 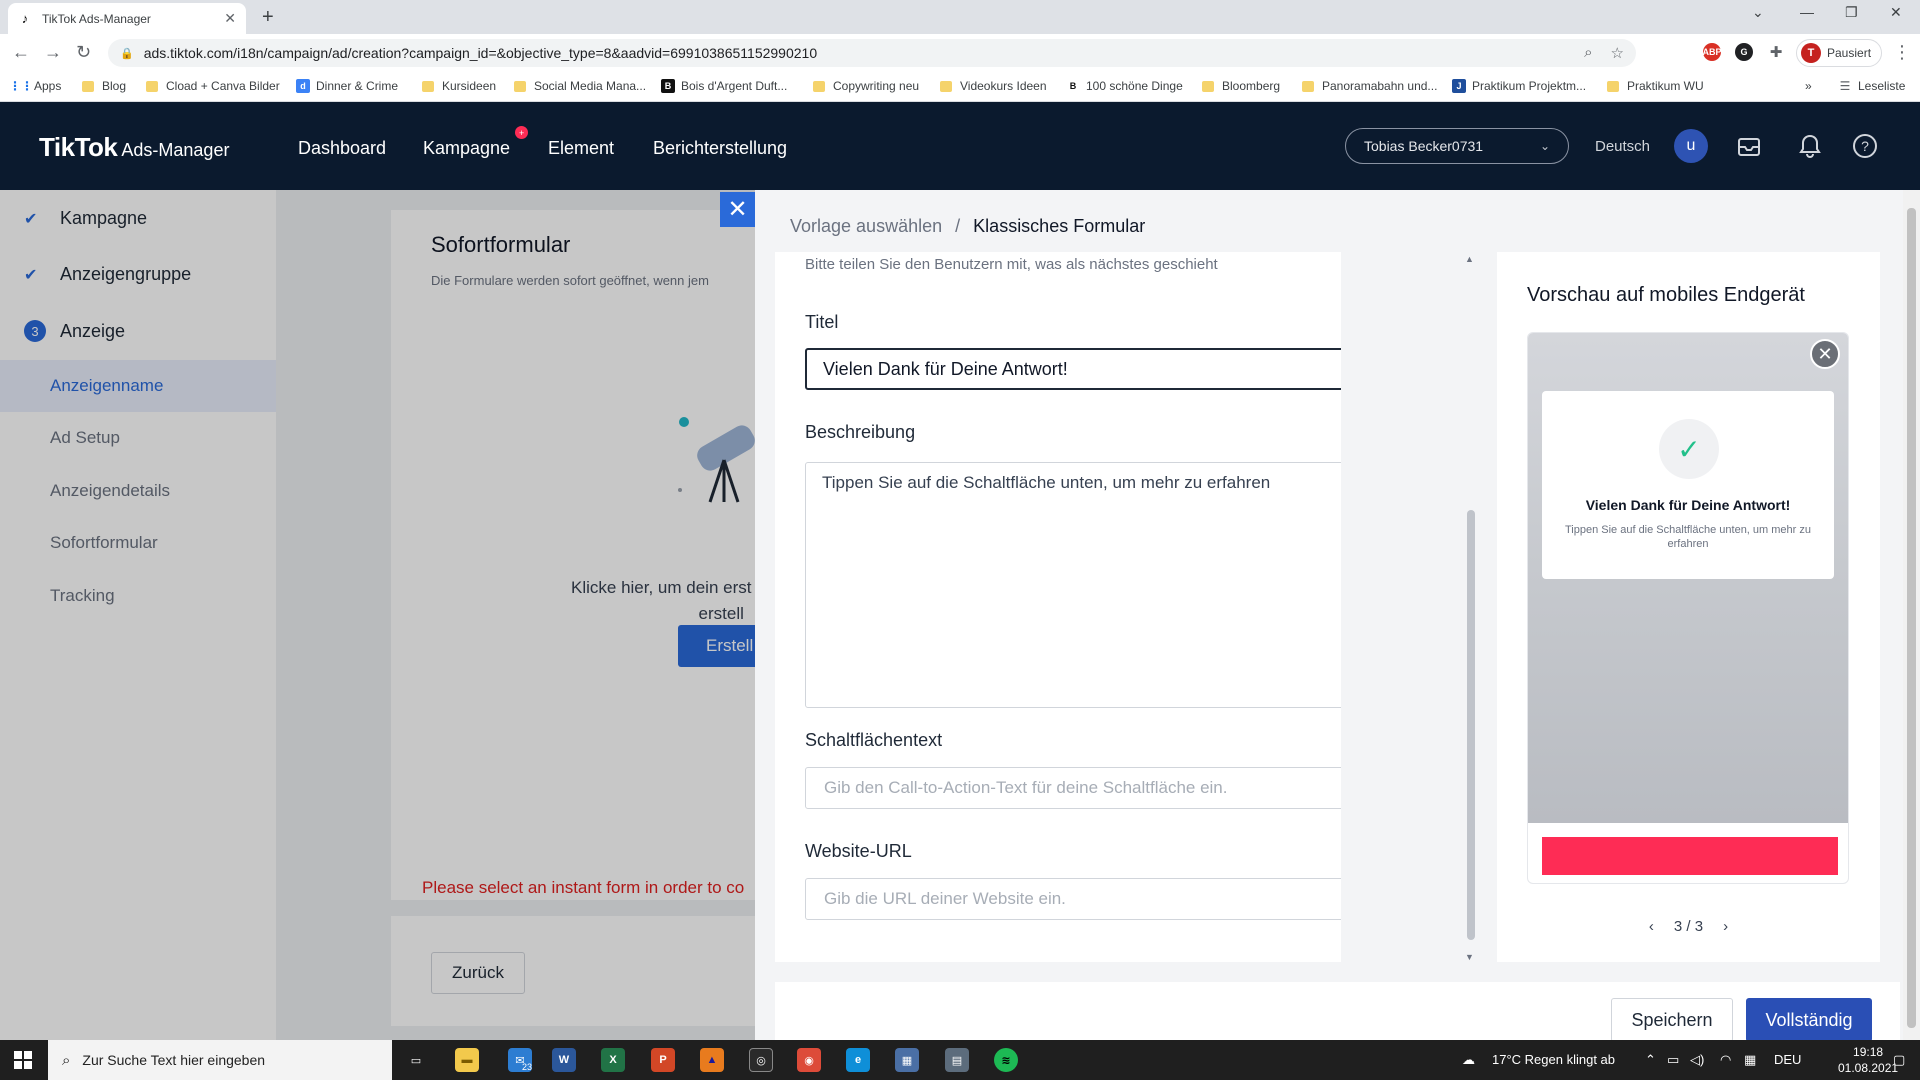 What do you see at coordinates (1712, 52) in the screenshot?
I see `adblock-extension-icon: ABP` at bounding box center [1712, 52].